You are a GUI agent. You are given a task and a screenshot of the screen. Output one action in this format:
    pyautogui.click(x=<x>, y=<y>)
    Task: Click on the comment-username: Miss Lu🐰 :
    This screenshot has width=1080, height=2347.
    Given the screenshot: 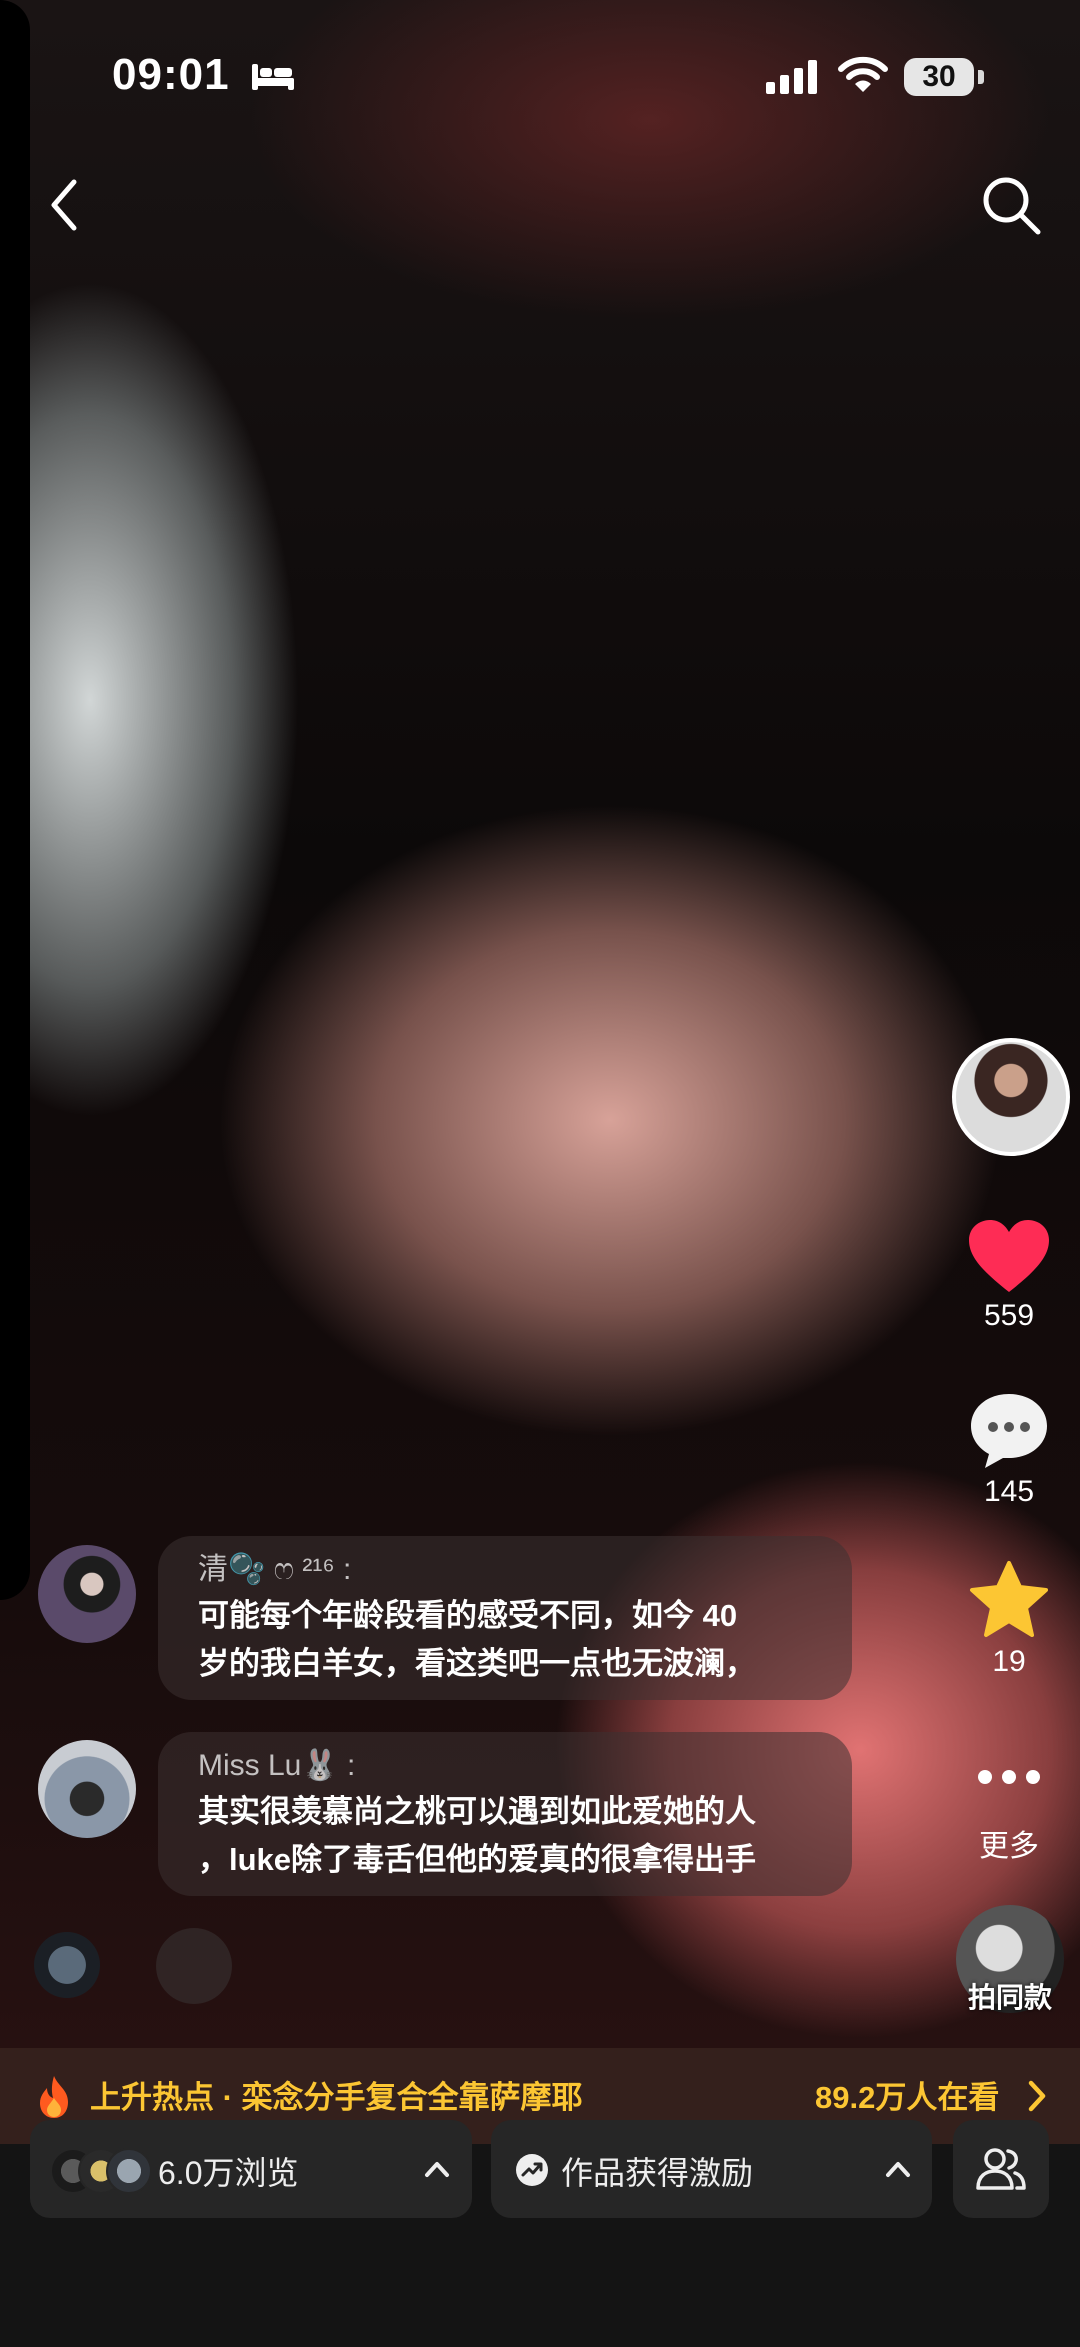 What is the action you would take?
    pyautogui.click(x=277, y=1765)
    